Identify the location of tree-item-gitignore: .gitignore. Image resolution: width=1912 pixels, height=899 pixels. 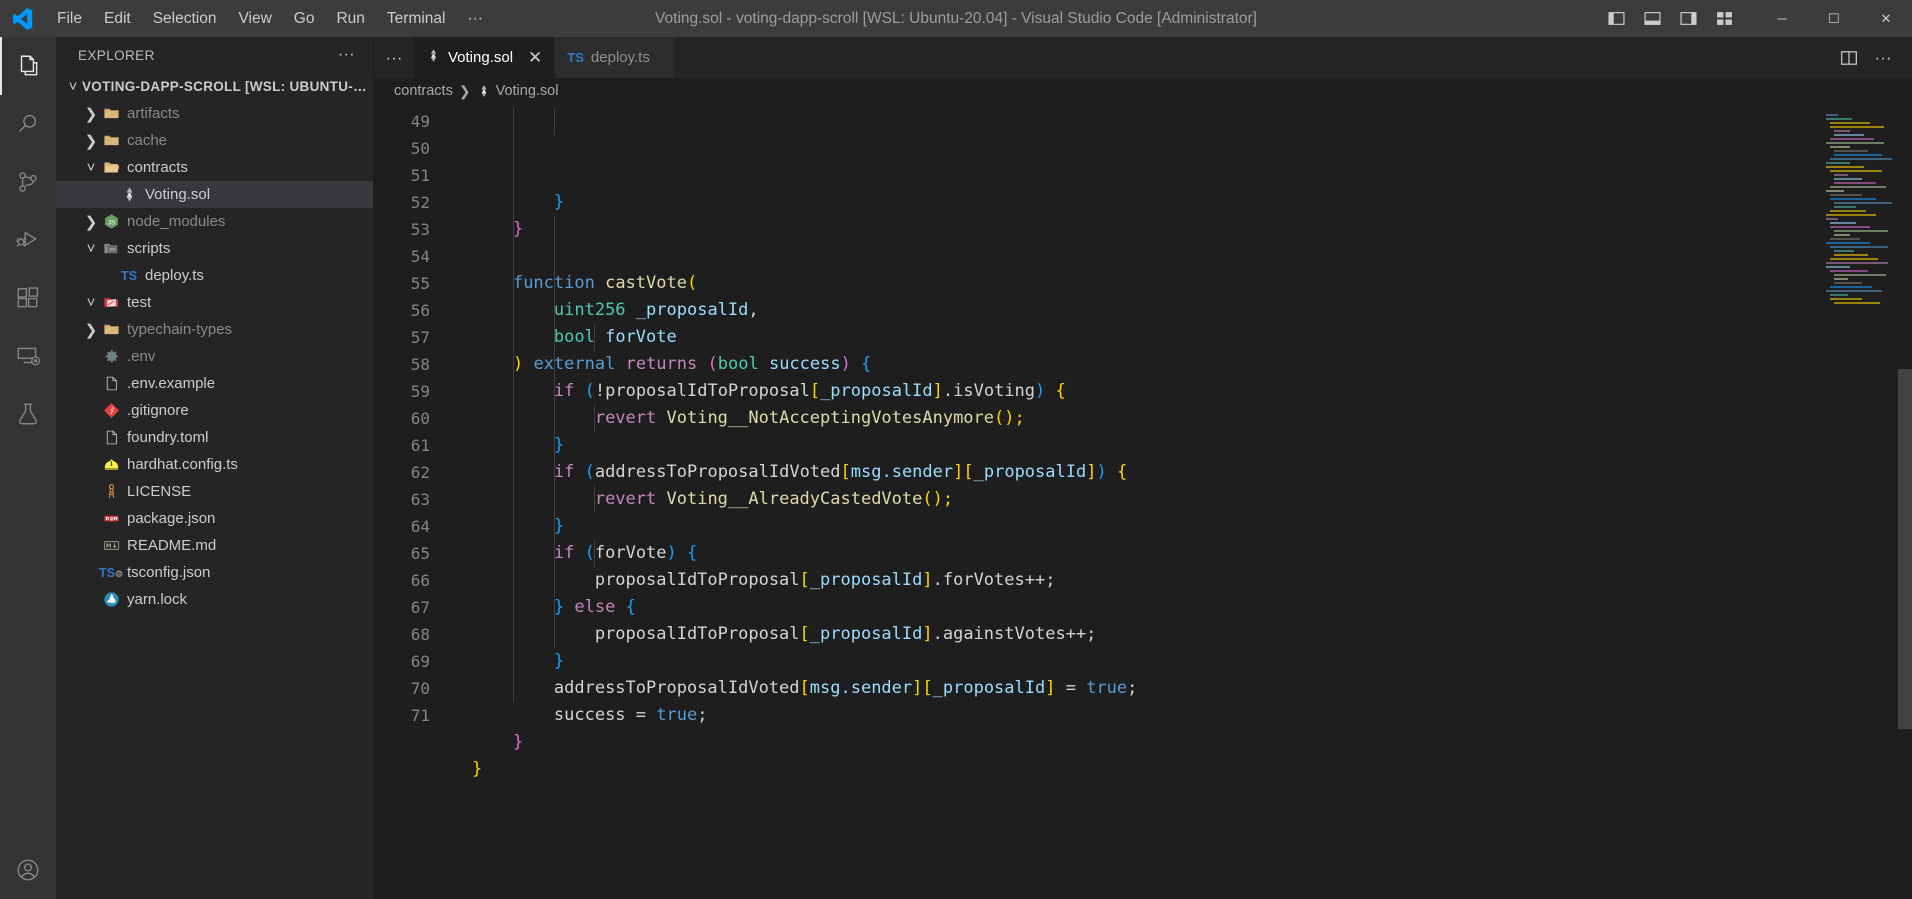
(214, 410).